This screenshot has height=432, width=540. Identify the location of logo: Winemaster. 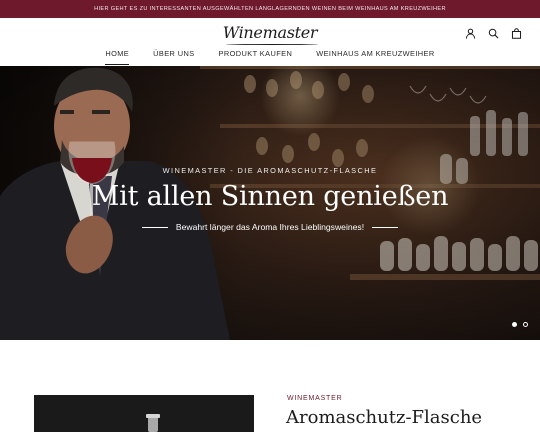
(270, 34).